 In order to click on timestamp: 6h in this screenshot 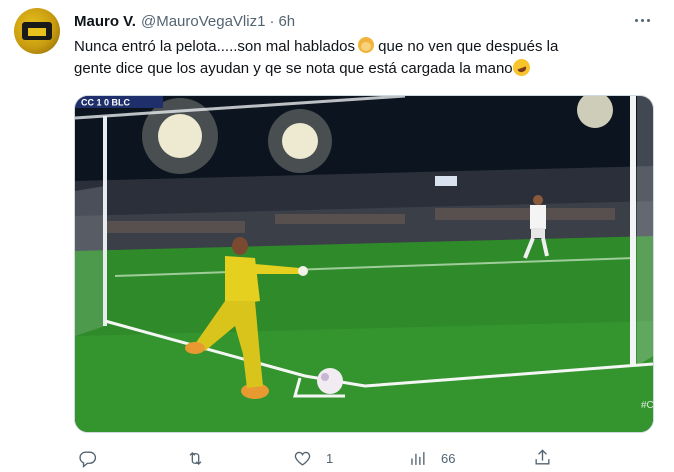, I will do `click(286, 21)`.